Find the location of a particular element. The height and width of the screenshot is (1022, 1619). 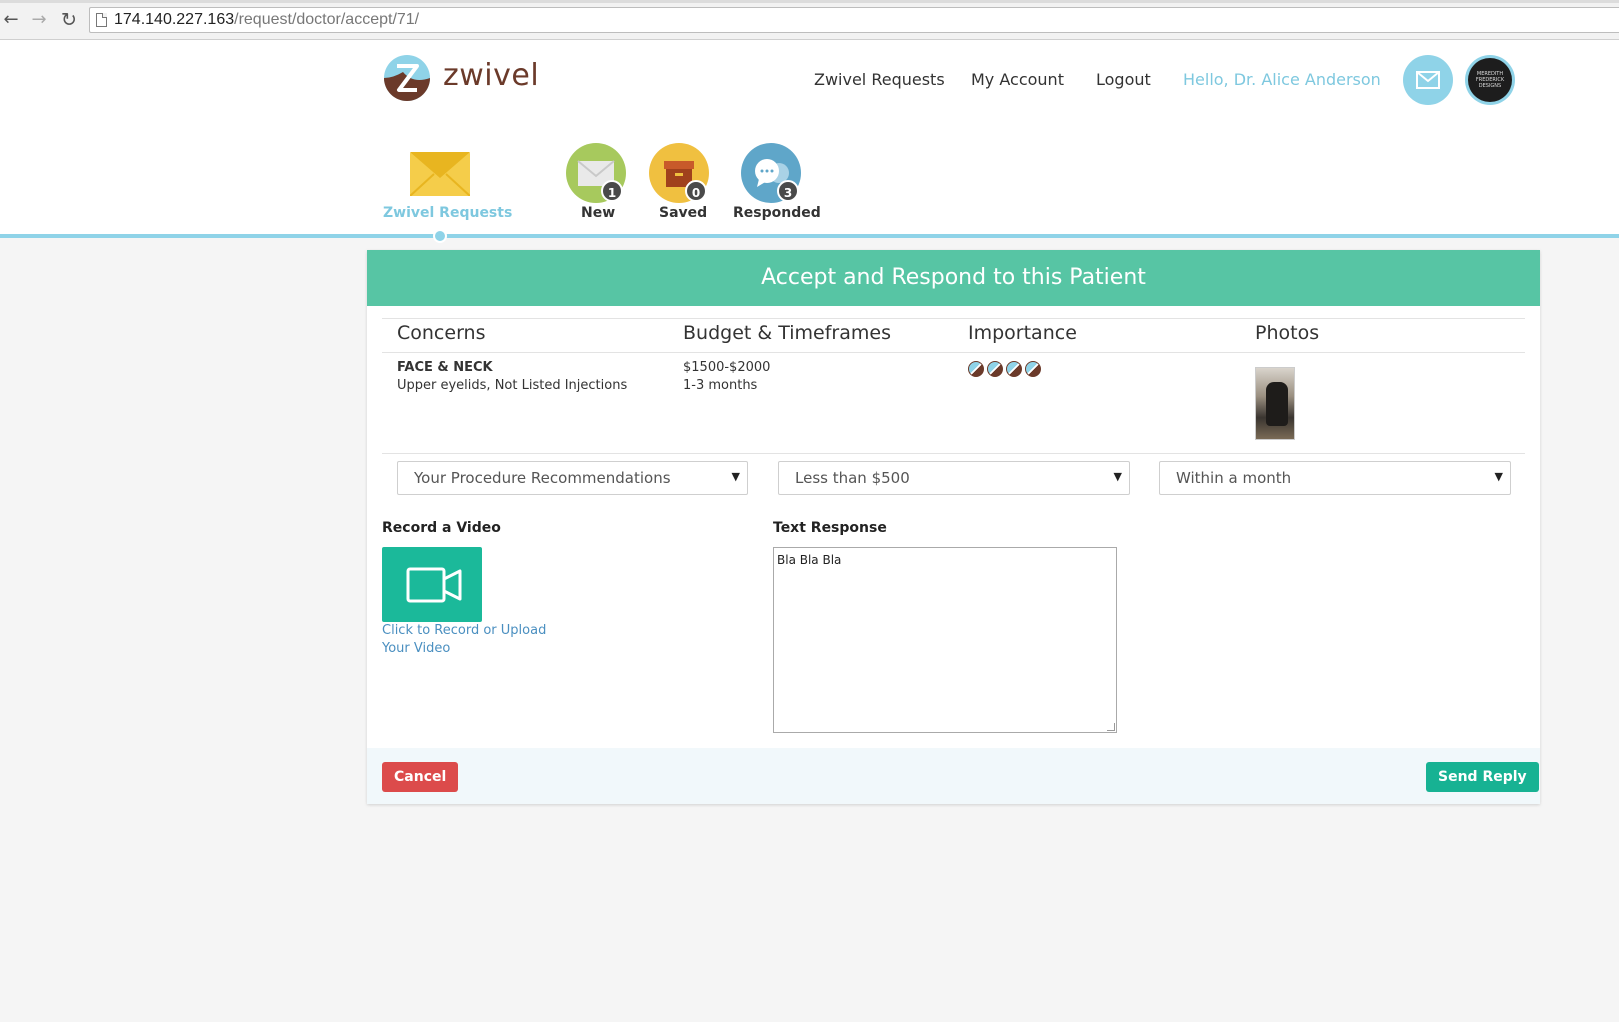

concern-area: FACE & NECK is located at coordinates (445, 367).